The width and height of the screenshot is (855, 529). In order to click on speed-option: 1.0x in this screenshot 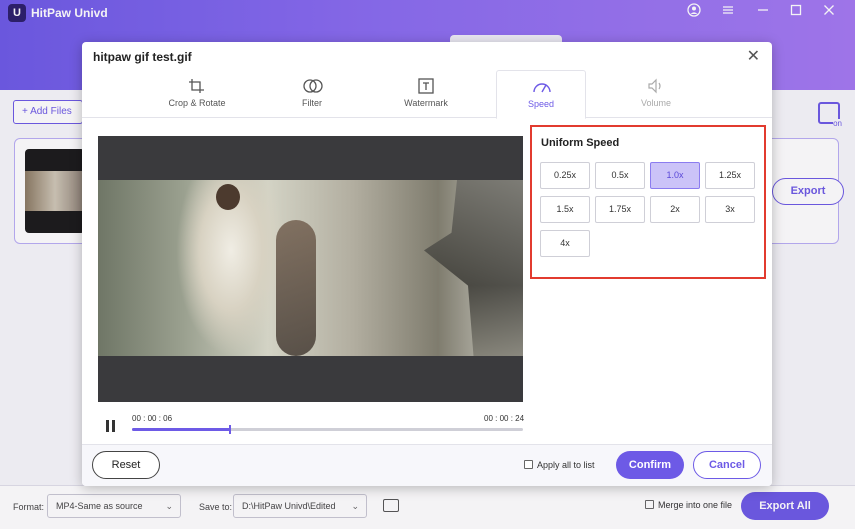, I will do `click(675, 175)`.